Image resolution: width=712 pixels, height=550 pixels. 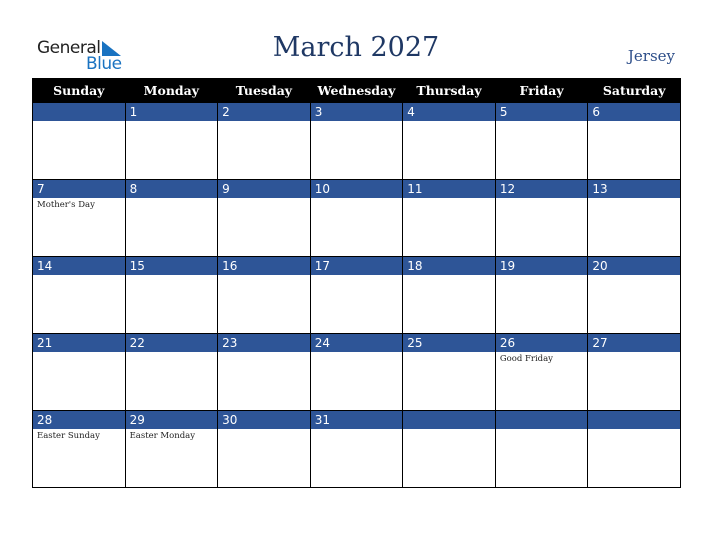 I want to click on week-row: 14 15 16 17 18 19 20, so click(x=356, y=295).